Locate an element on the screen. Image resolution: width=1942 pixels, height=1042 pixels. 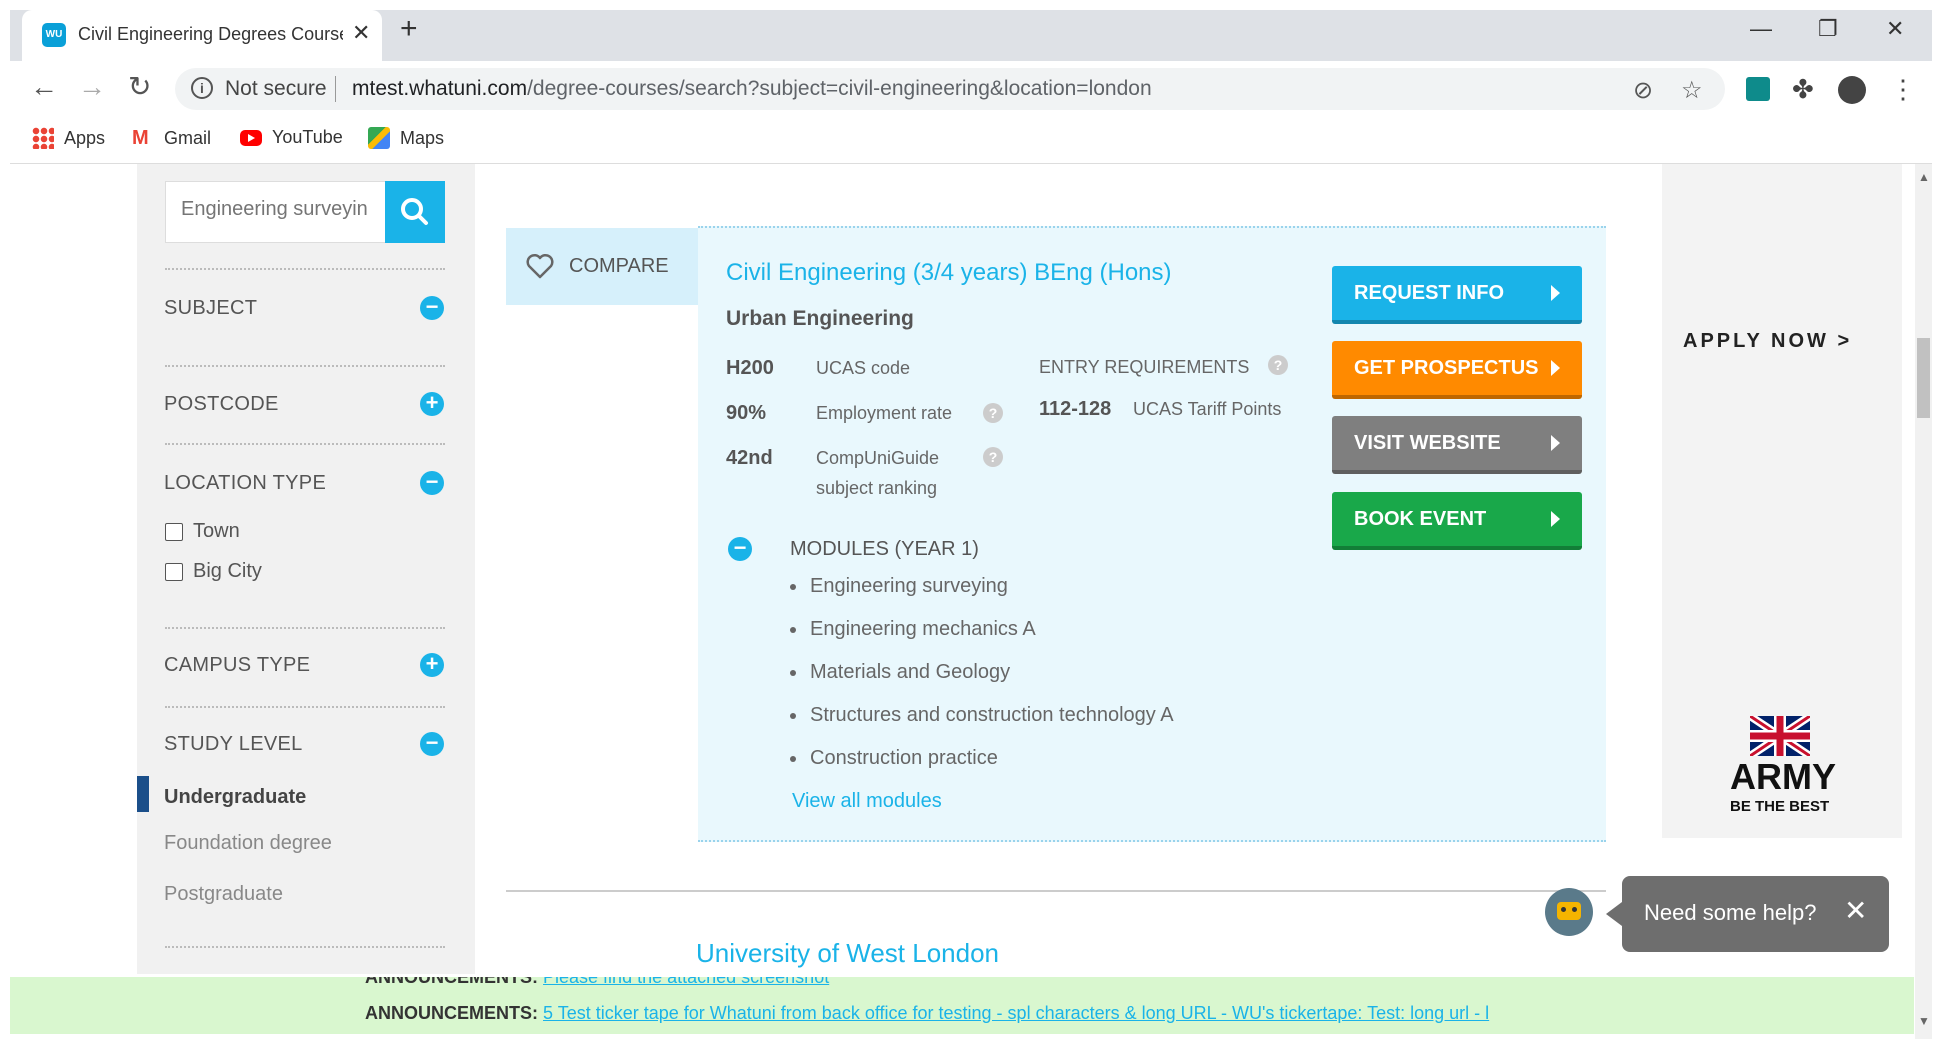
ad-brand: ARMY is located at coordinates (1783, 776).